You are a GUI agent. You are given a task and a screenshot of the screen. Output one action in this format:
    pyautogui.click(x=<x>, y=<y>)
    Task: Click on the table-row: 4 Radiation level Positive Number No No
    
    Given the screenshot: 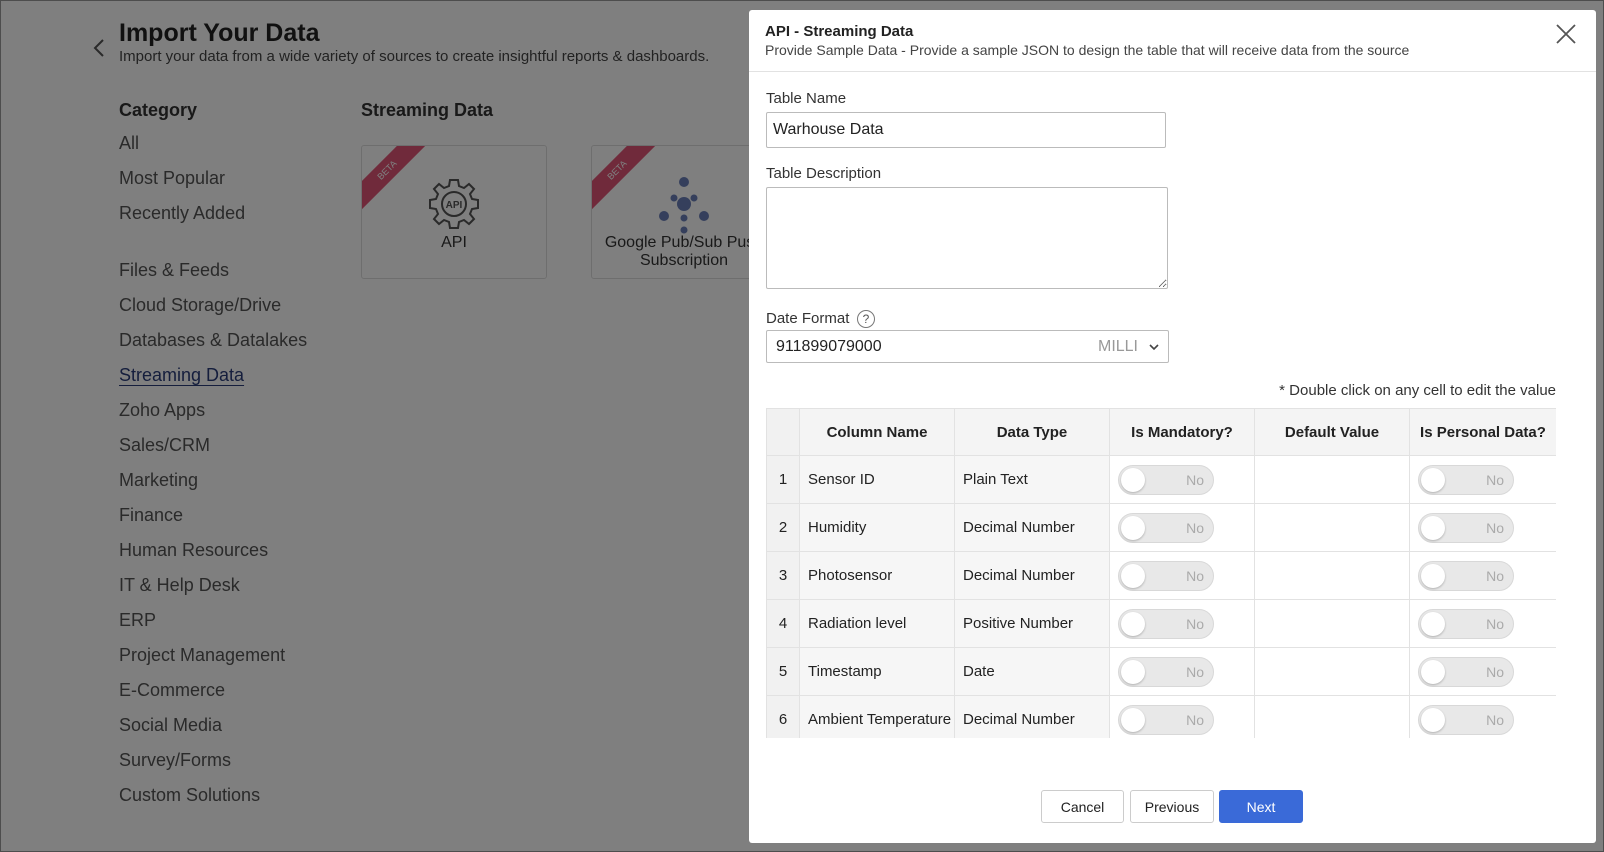 What is the action you would take?
    pyautogui.click(x=1161, y=623)
    